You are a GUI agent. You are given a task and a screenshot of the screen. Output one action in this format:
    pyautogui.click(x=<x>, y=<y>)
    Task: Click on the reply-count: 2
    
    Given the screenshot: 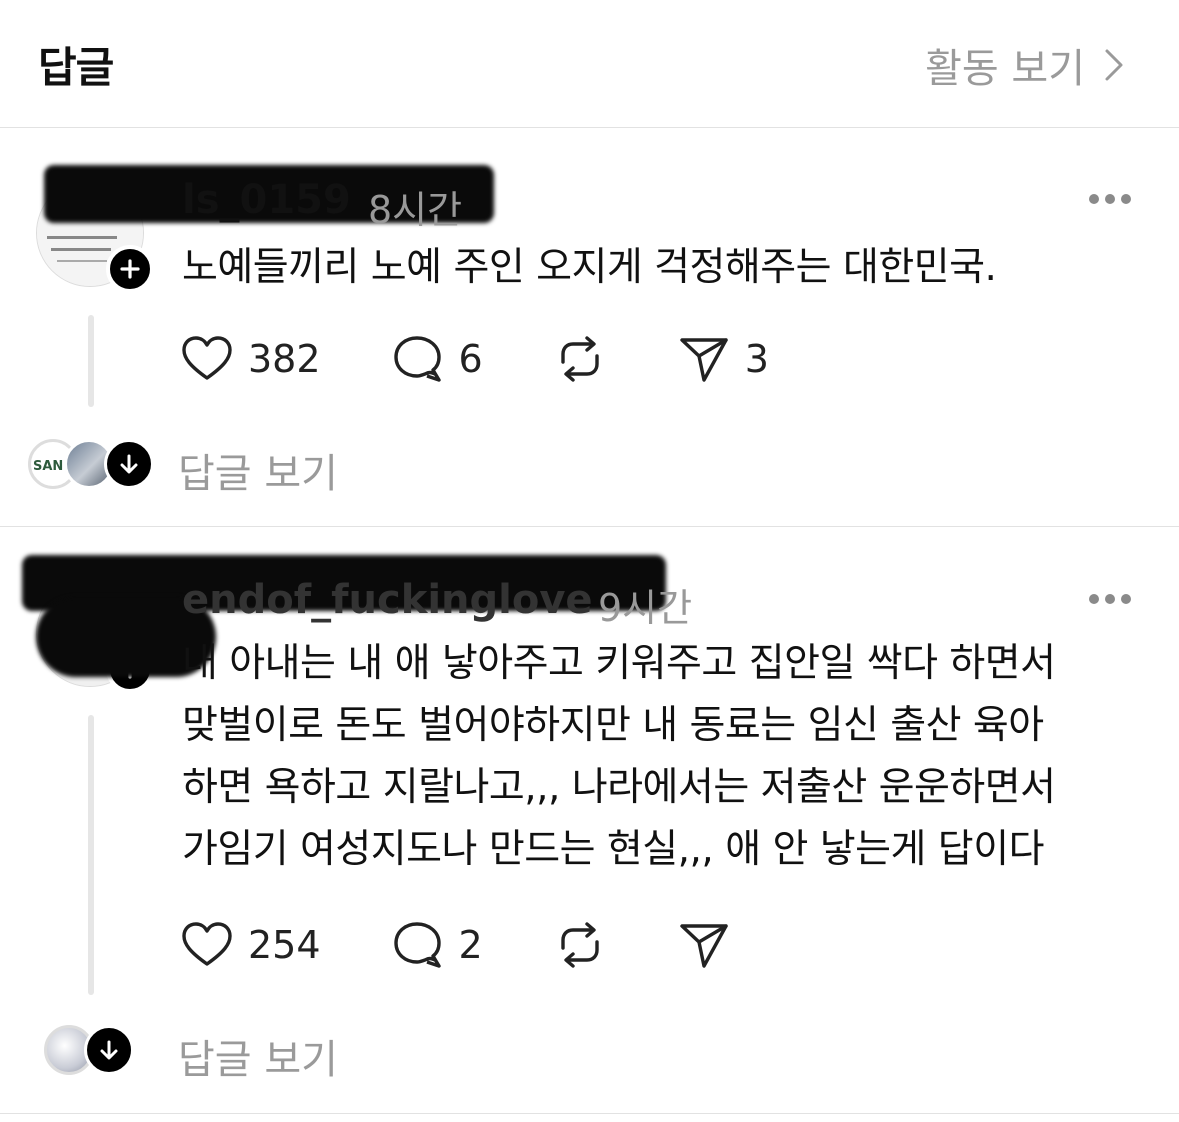 What is the action you would take?
    pyautogui.click(x=470, y=945)
    